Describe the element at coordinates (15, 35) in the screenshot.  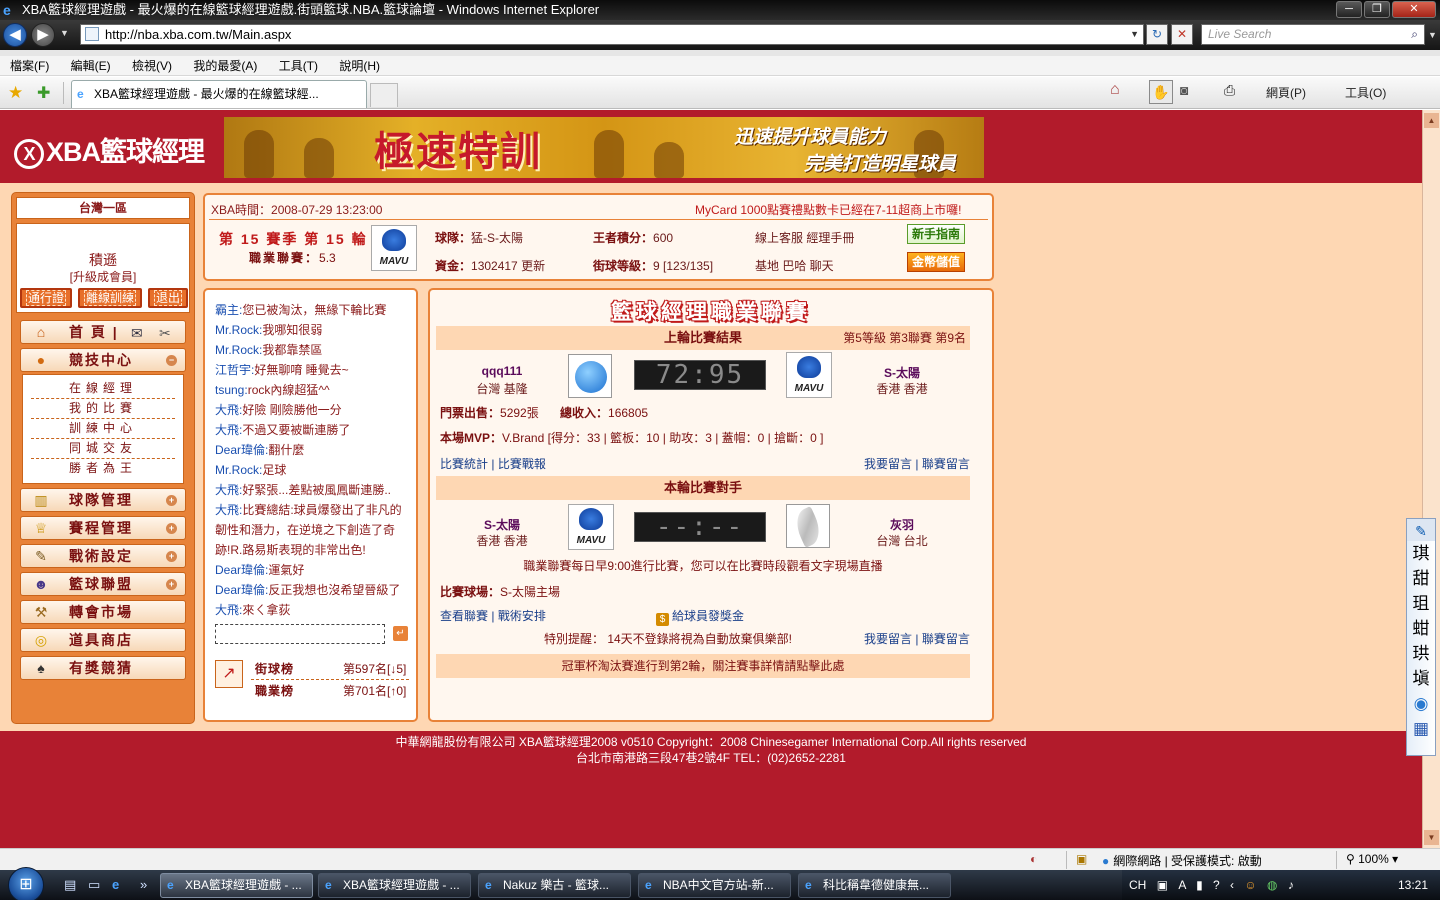
I see `back-button: ◀` at that location.